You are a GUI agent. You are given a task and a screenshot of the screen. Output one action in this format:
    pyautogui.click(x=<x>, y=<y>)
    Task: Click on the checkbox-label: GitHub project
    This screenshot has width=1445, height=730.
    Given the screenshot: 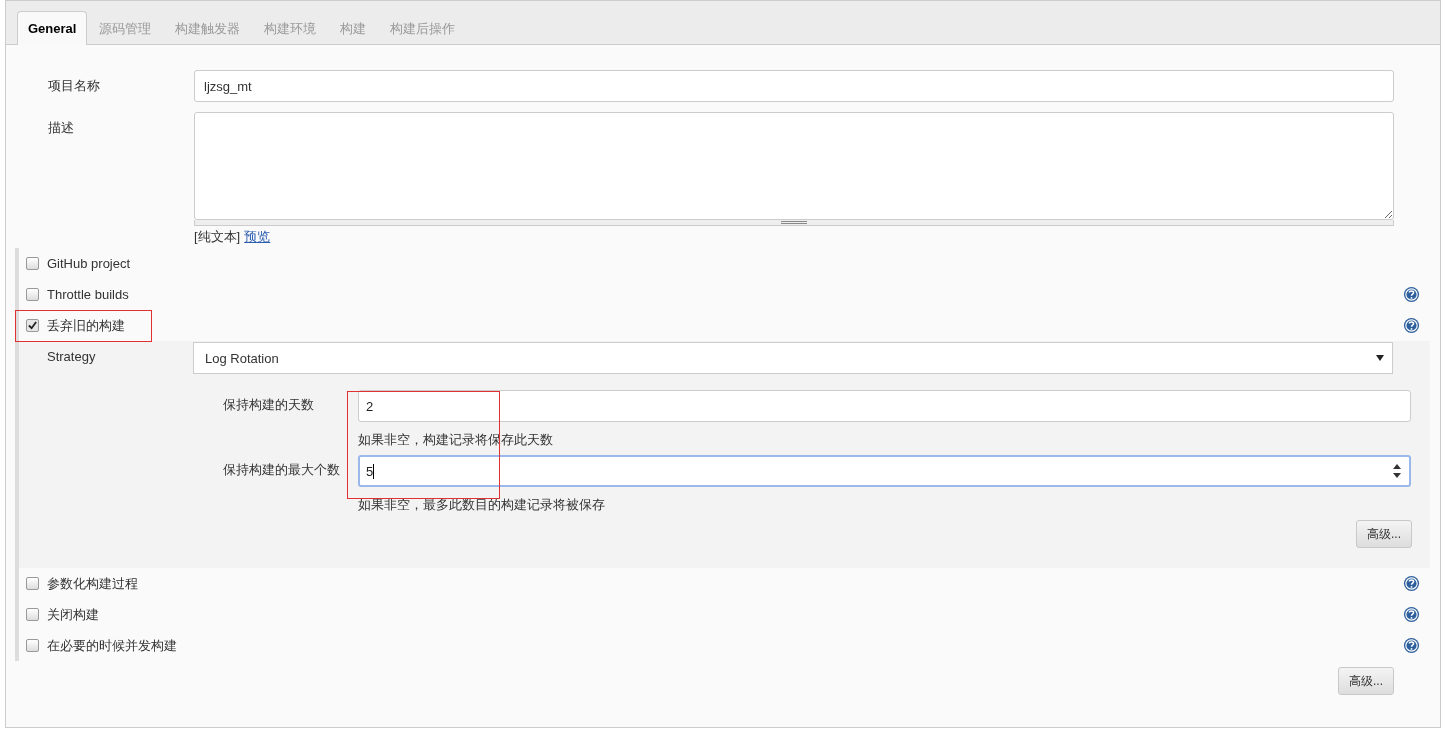 What is the action you would take?
    pyautogui.click(x=89, y=263)
    